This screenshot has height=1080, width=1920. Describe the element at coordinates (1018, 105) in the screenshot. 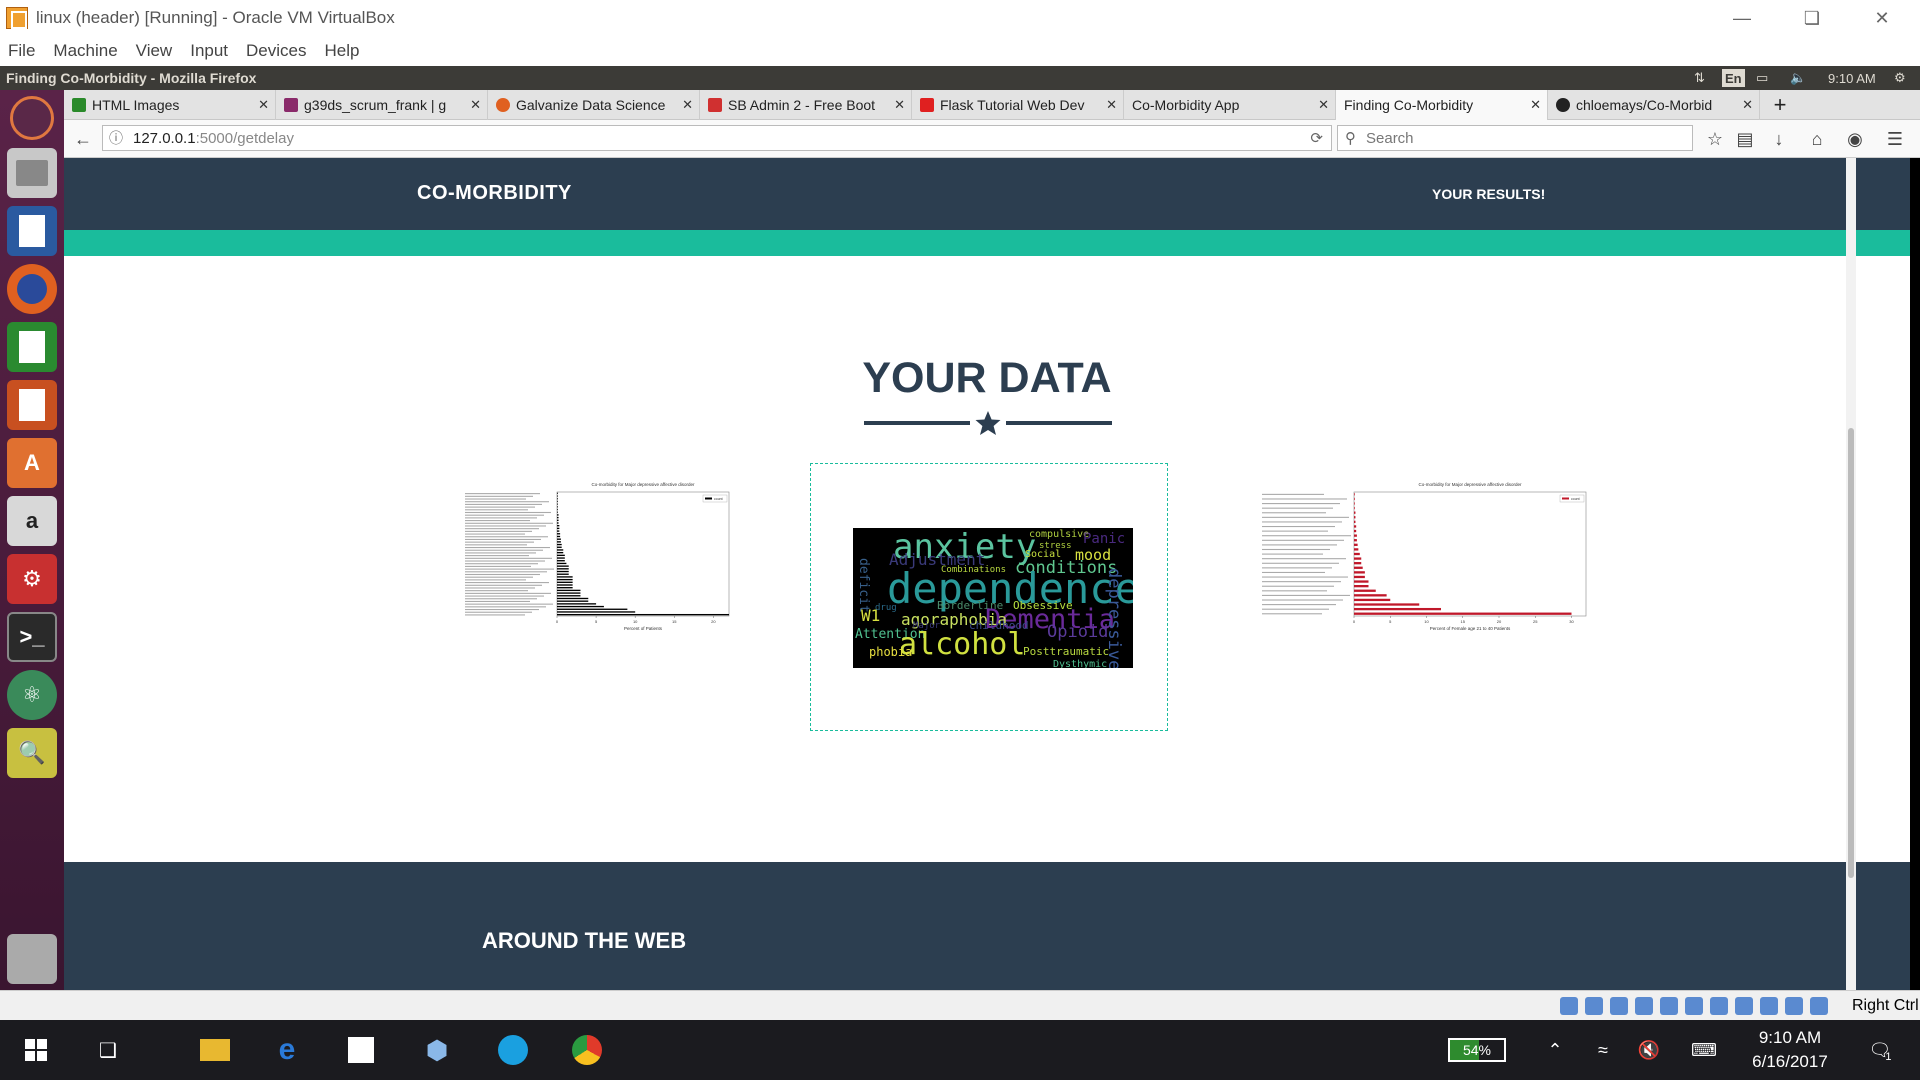

I see `tab-flask-tutorial: Flask Tutorial Web Dev ✕` at that location.